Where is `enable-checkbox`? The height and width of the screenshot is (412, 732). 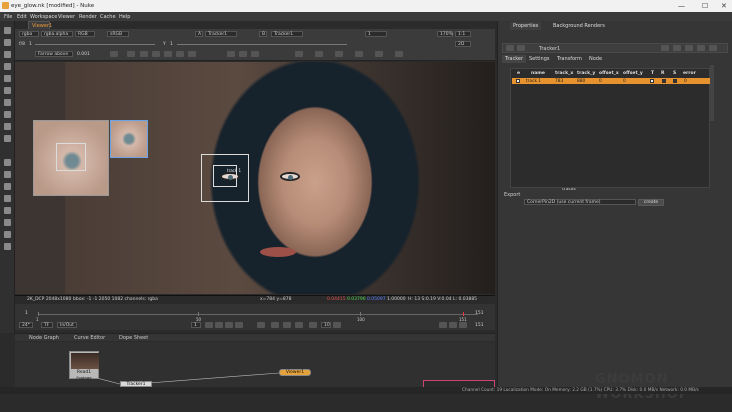
enable-checkbox is located at coordinates (518, 81).